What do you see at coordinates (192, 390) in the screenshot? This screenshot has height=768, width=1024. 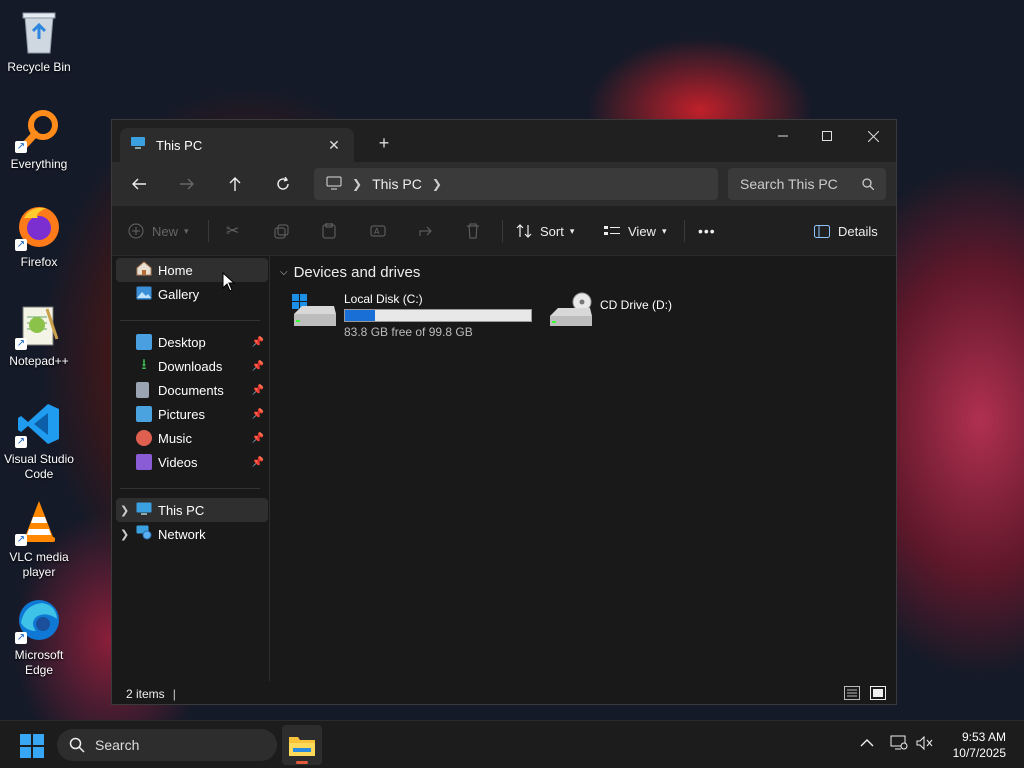 I see `sidebar-item-documents: Documents 📌` at bounding box center [192, 390].